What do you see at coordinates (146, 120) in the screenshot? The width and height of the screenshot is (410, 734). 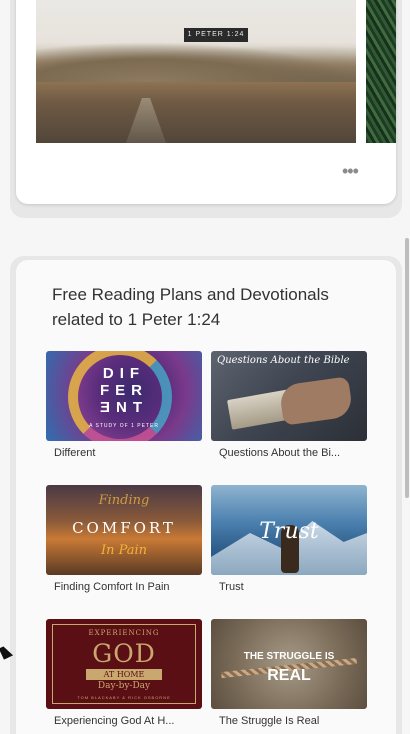 I see `landscape-path` at bounding box center [146, 120].